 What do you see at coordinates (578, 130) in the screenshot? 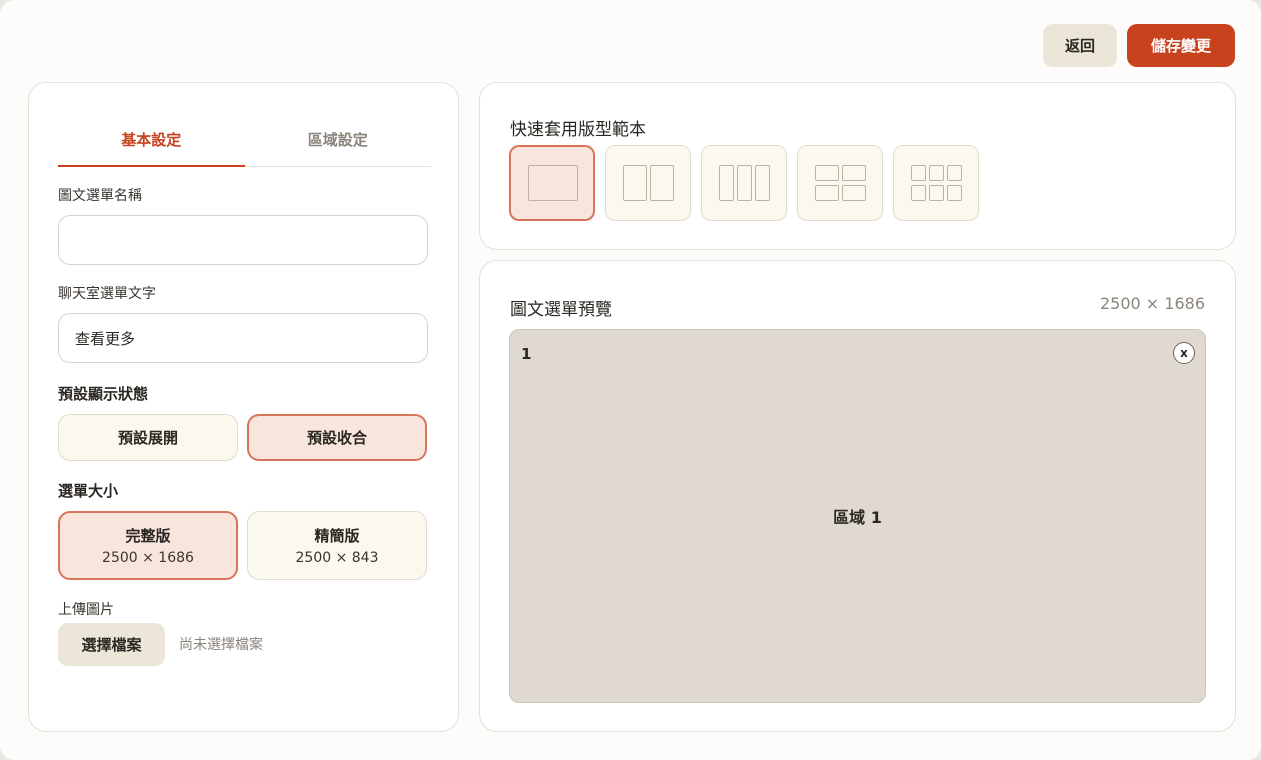
I see `templates-title: 快速套用版型範本` at bounding box center [578, 130].